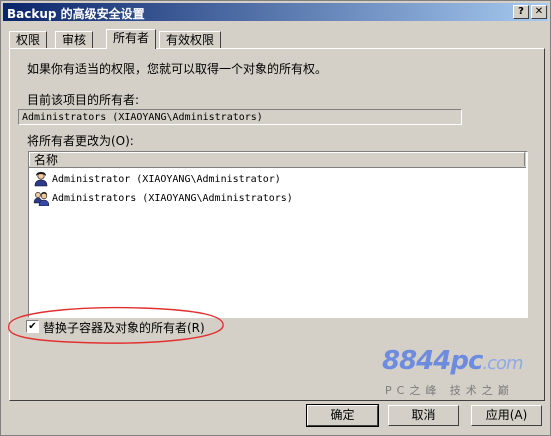  I want to click on watermark-logo-main: 8844pc, so click(432, 361).